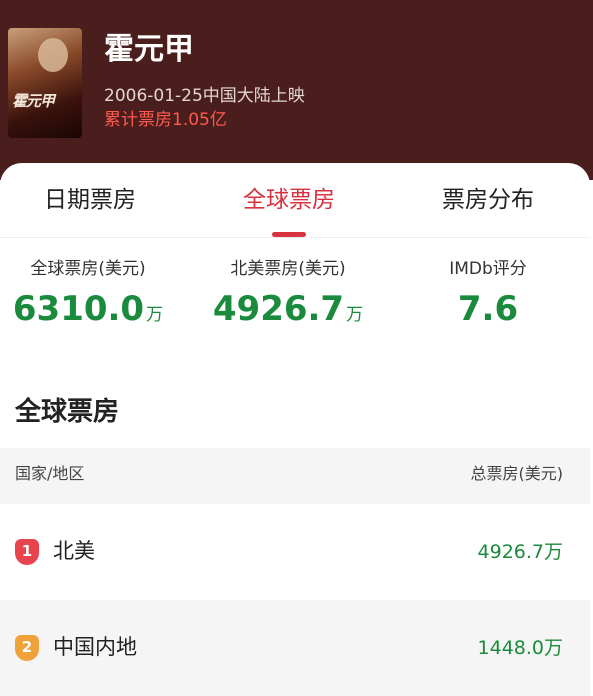 The width and height of the screenshot is (593, 696). What do you see at coordinates (78, 309) in the screenshot?
I see `stat-number: 6310.0` at bounding box center [78, 309].